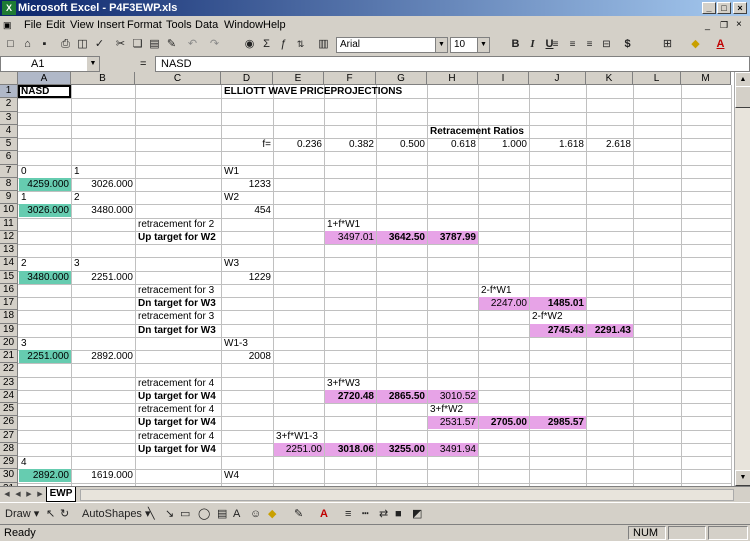 This screenshot has width=750, height=541. What do you see at coordinates (9, 118) in the screenshot?
I see `row-header: 3` at bounding box center [9, 118].